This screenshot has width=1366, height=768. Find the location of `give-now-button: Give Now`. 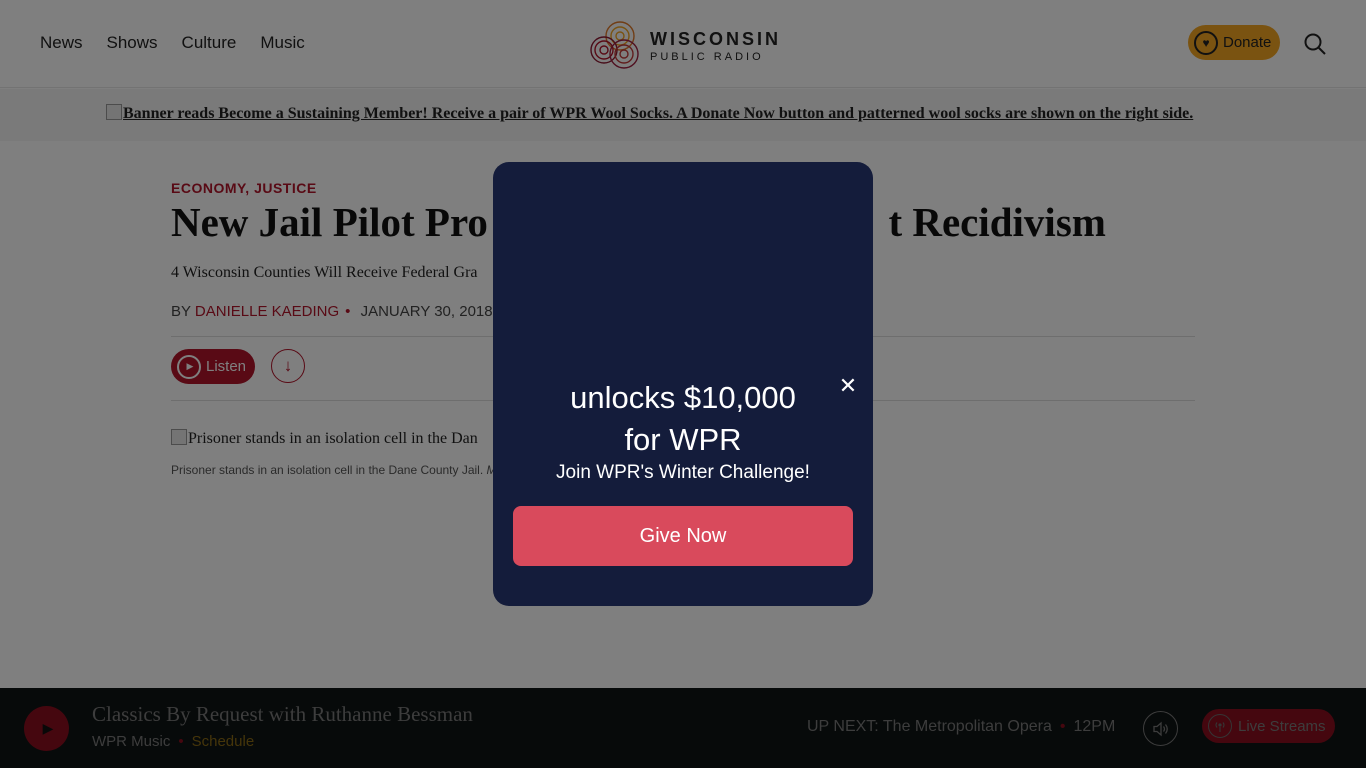

give-now-button: Give Now is located at coordinates (683, 536).